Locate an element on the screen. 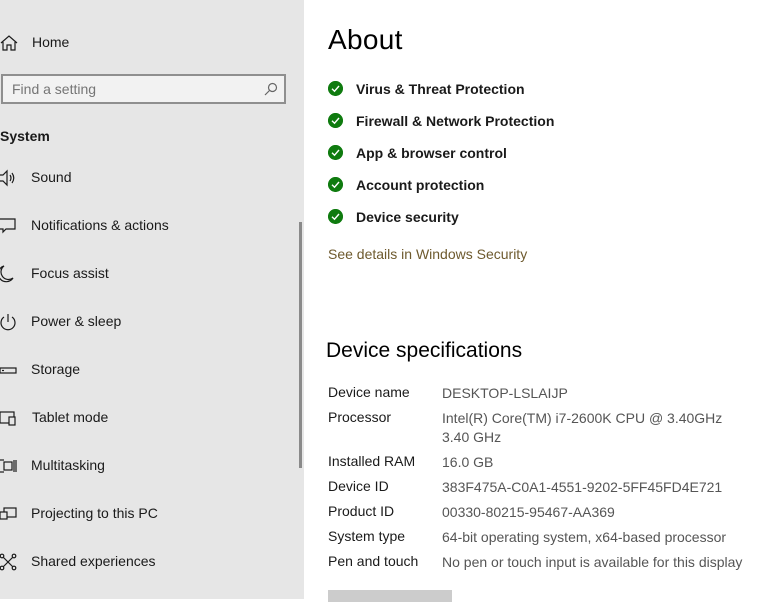  sidebar-item-storage: Storage is located at coordinates (150, 370).